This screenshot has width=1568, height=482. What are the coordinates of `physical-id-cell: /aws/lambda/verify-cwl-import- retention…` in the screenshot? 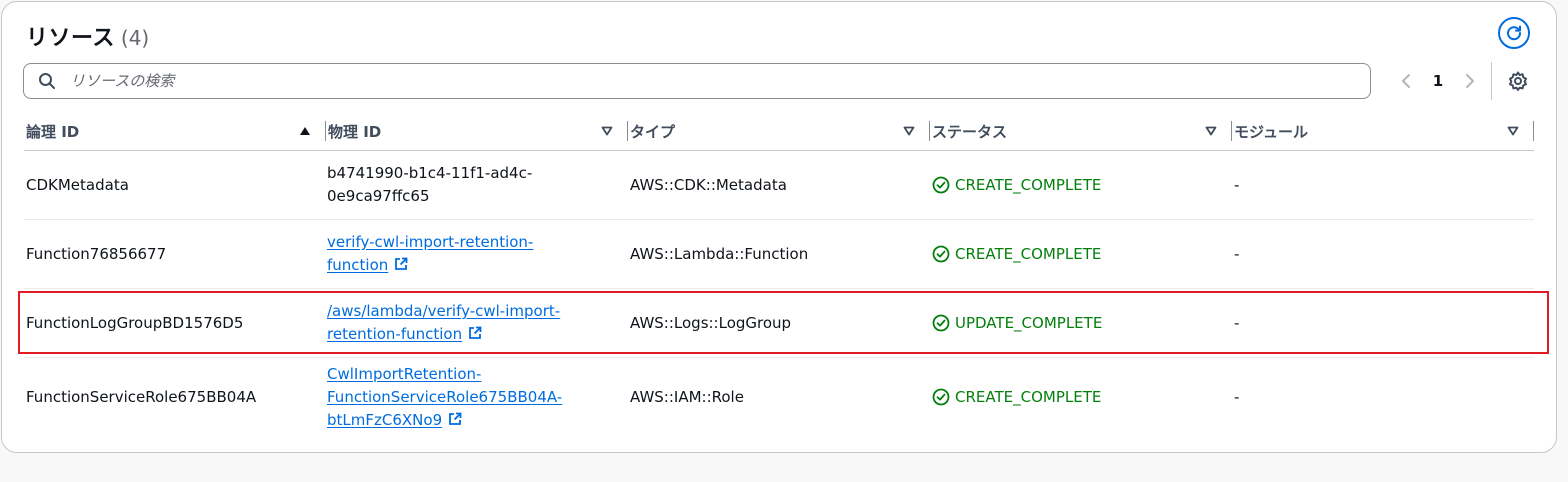 It's located at (477, 323).